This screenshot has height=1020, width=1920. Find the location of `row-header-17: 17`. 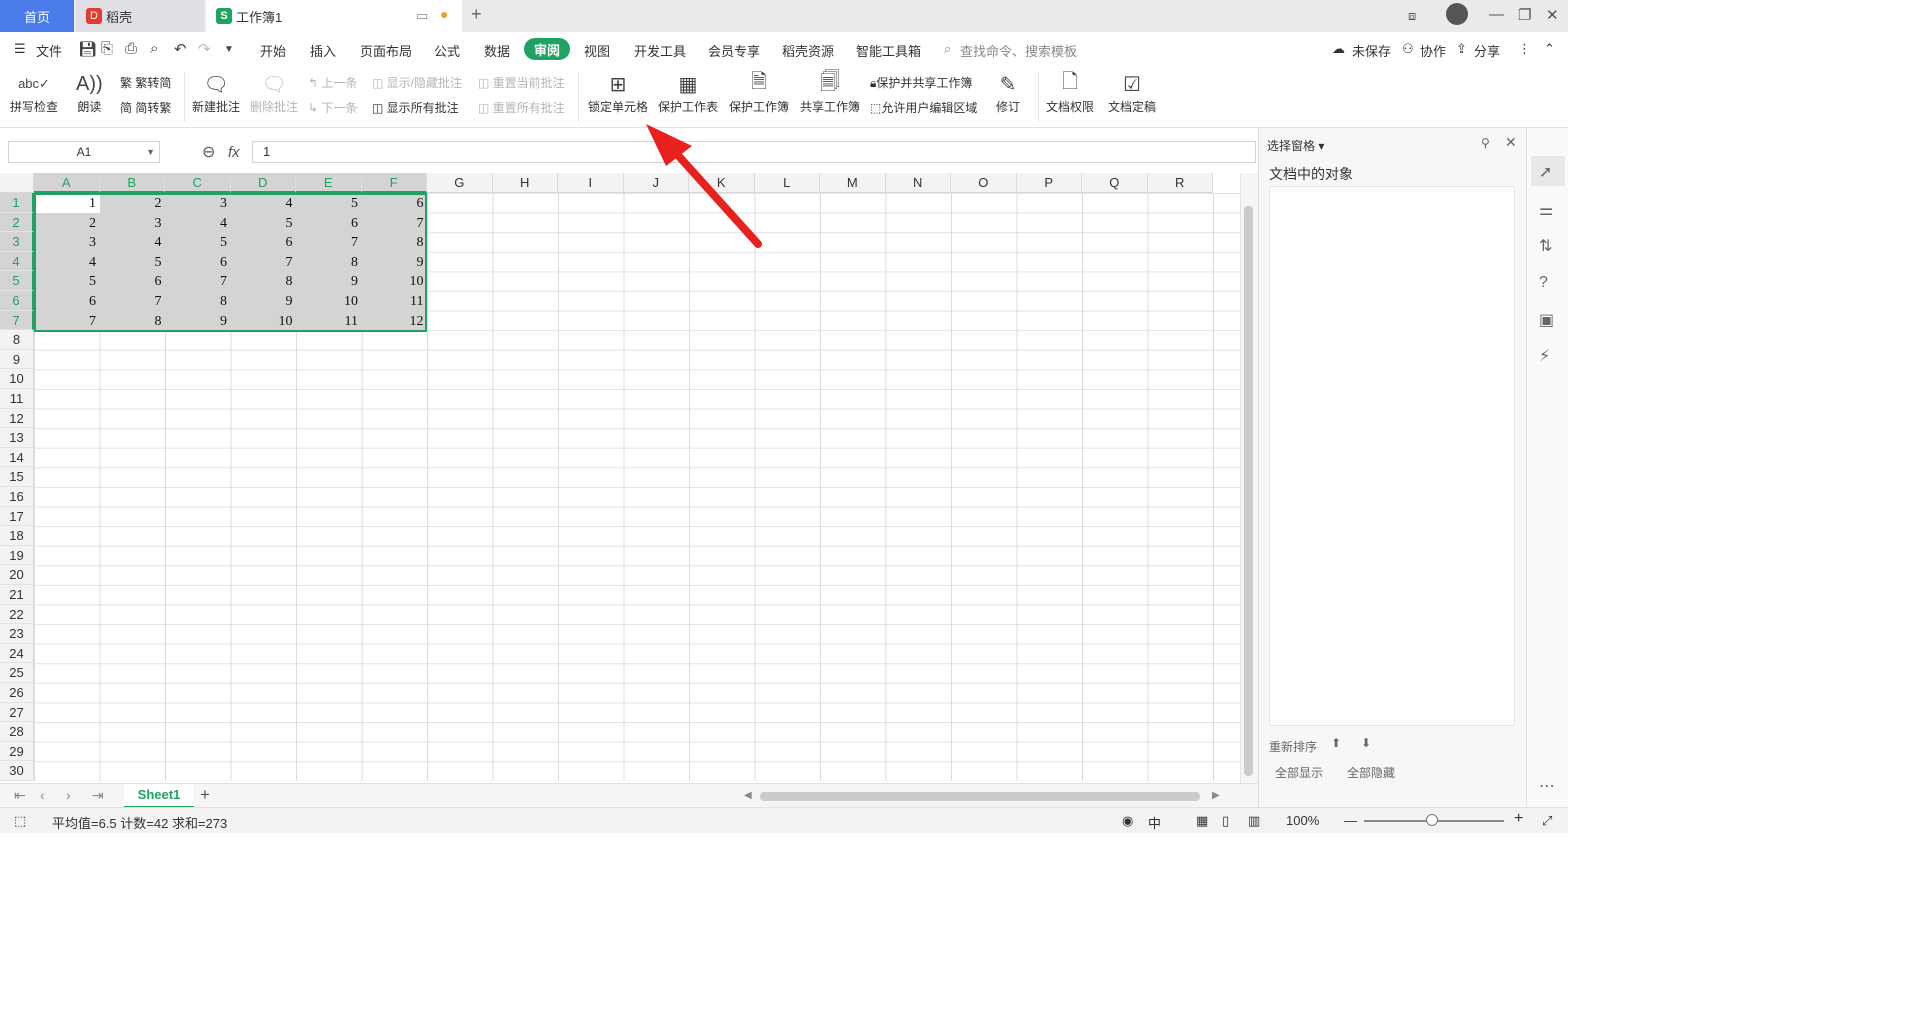

row-header-17: 17 is located at coordinates (17, 516).